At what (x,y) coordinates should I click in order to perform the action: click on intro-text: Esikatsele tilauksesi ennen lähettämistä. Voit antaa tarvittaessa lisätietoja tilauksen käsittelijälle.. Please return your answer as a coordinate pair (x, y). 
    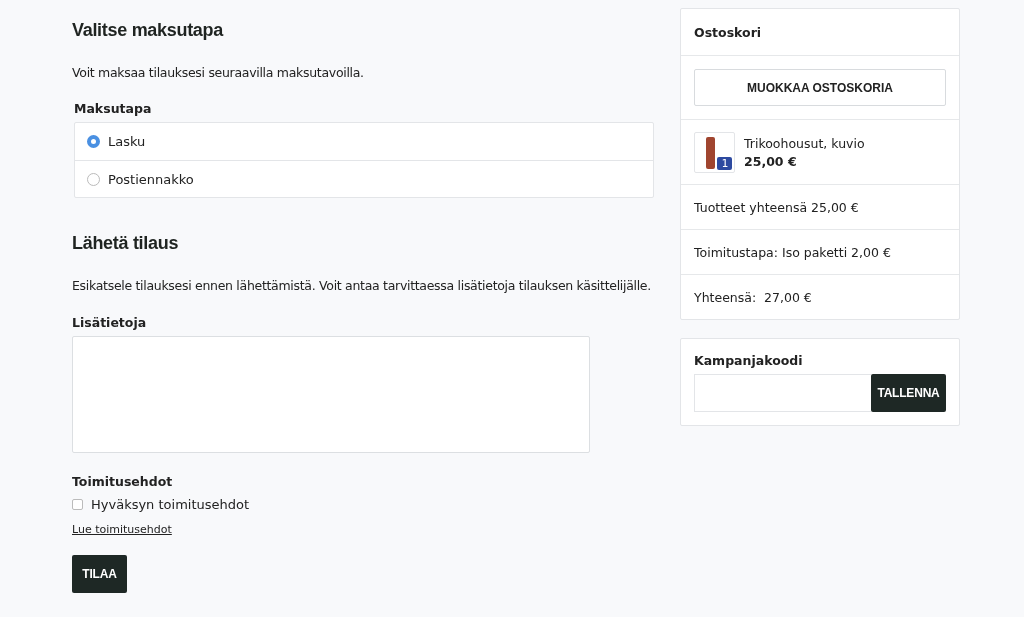
    Looking at the image, I should click on (361, 286).